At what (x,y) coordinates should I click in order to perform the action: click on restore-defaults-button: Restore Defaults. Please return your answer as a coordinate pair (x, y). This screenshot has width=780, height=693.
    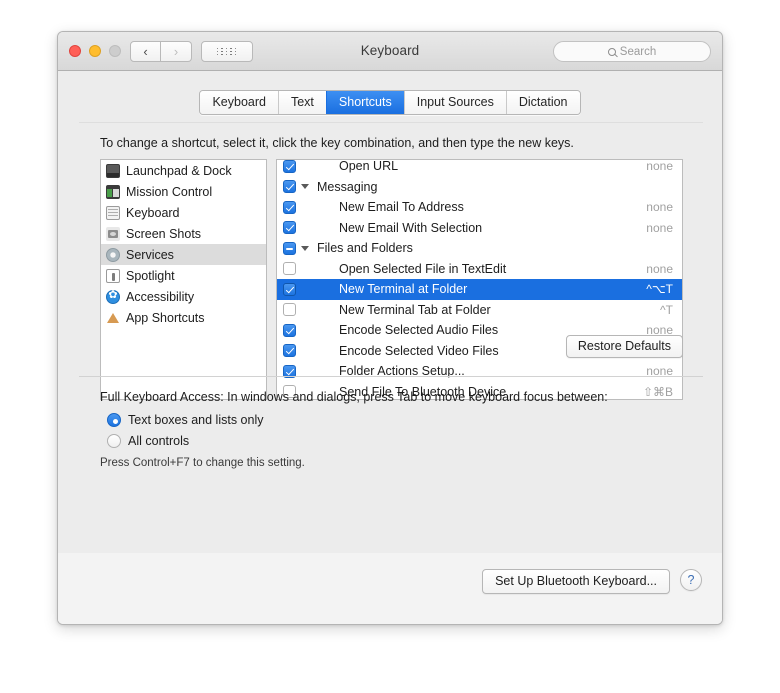
    Looking at the image, I should click on (624, 346).